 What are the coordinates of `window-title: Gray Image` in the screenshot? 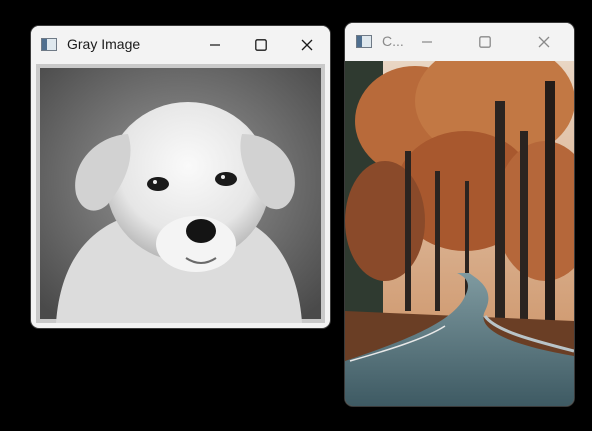 It's located at (104, 44).